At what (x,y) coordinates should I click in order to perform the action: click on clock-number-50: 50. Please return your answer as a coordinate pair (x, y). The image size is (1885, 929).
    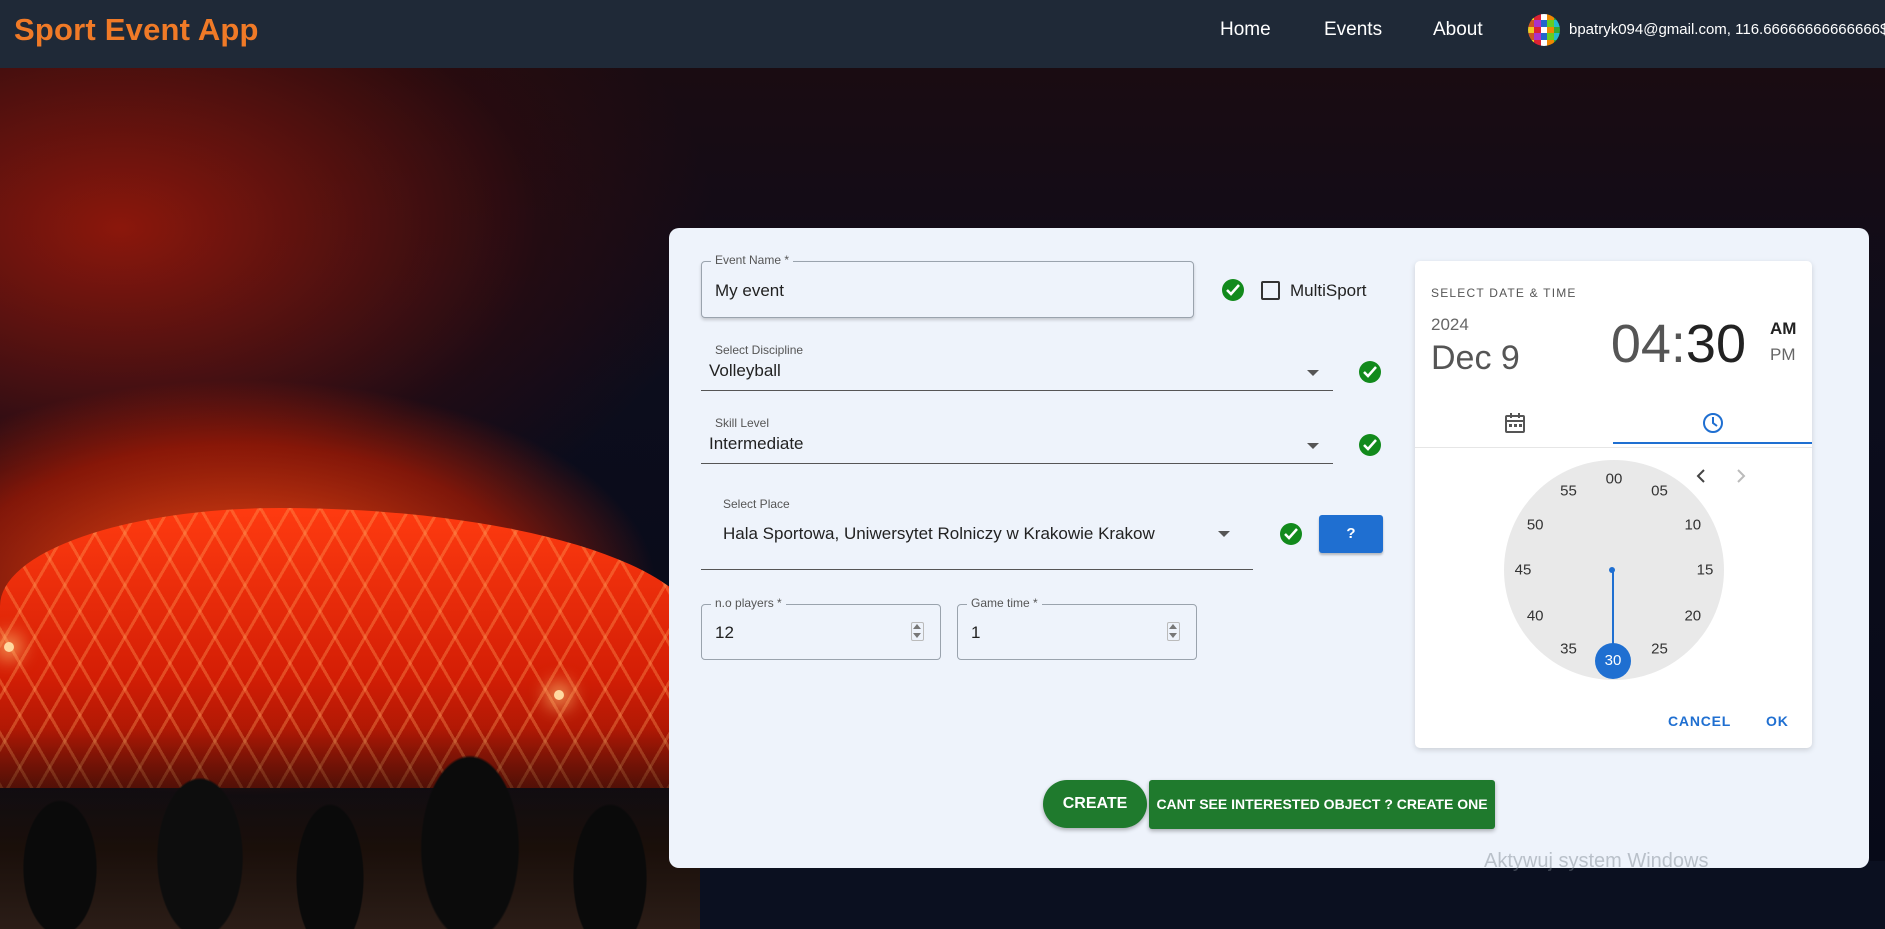
    Looking at the image, I should click on (1535, 524).